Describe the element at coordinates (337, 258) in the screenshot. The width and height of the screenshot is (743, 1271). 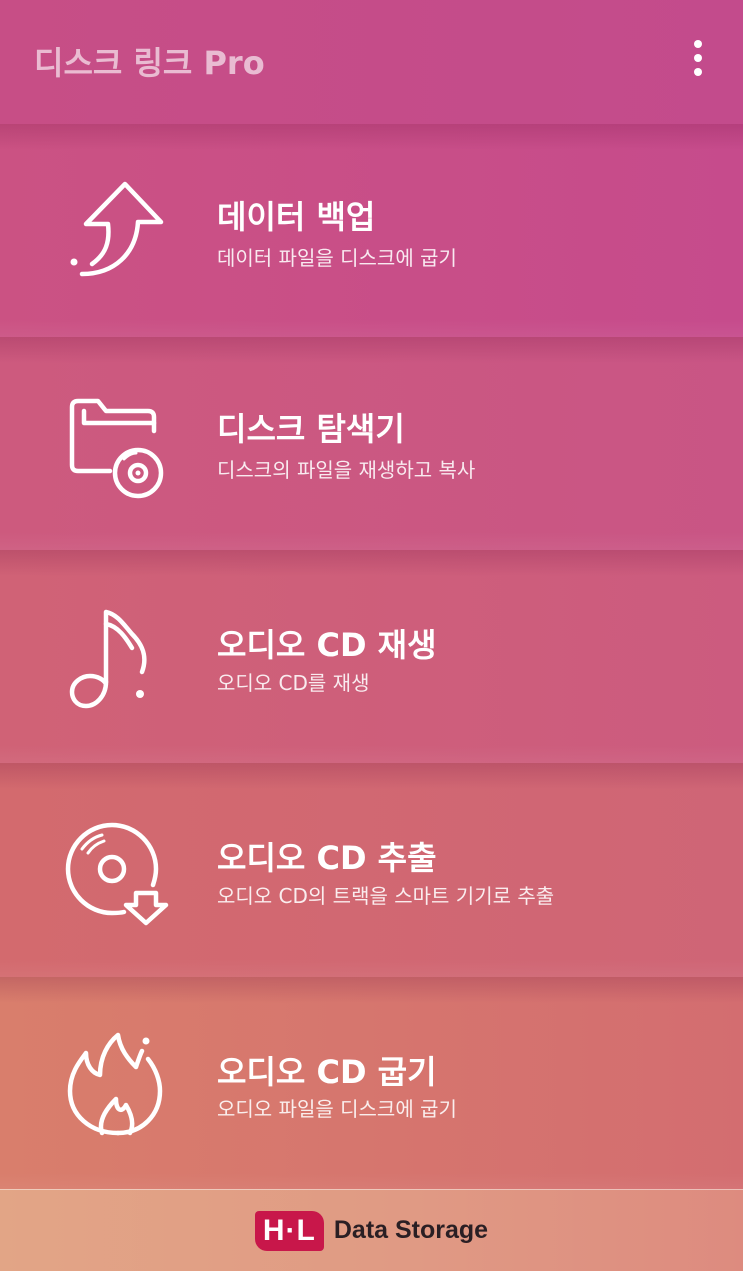
I see `menu-item-subtitle: 데이터 파일을 디스크에 굽기` at that location.